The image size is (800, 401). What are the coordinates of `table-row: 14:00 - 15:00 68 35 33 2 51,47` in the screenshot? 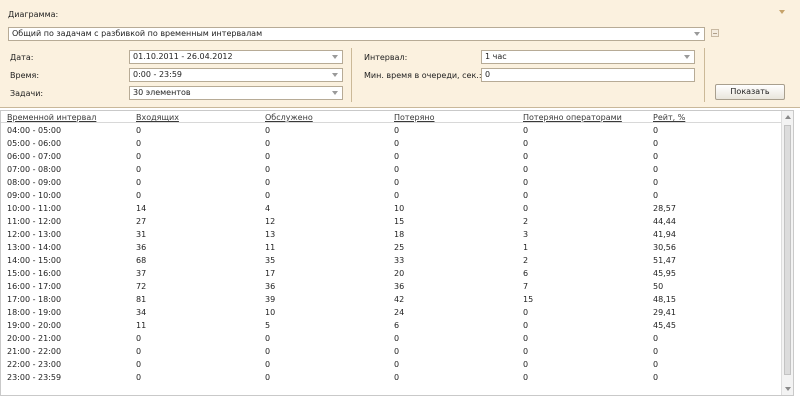 It's located at (391, 261).